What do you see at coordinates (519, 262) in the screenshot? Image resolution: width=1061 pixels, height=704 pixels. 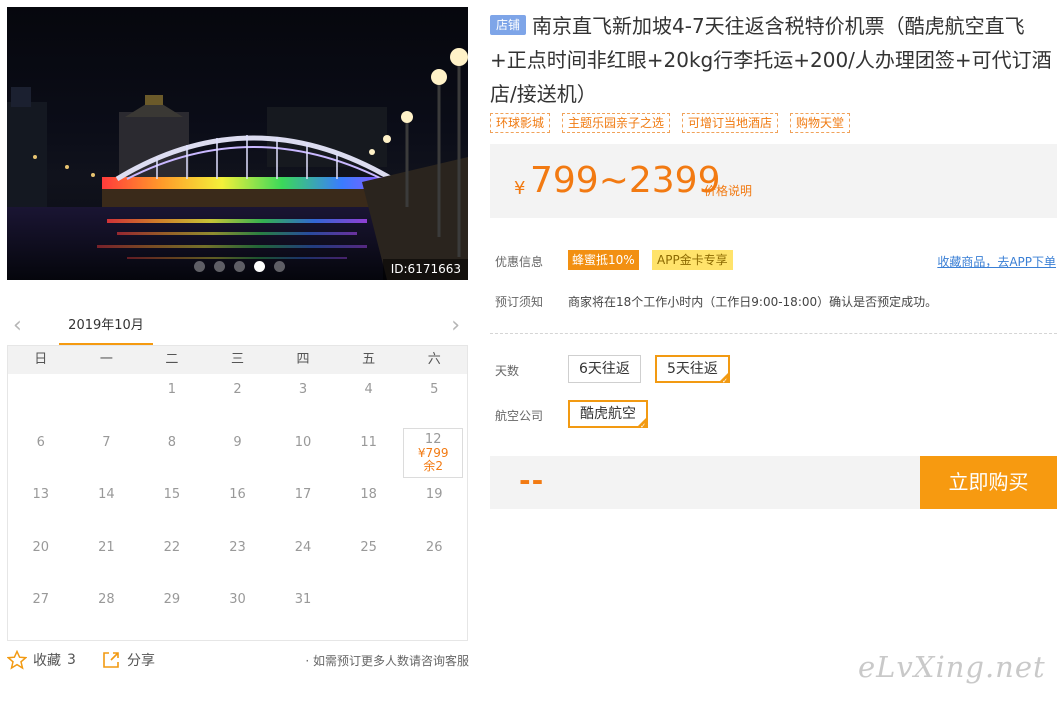 I see `discount-label: 优惠信息` at bounding box center [519, 262].